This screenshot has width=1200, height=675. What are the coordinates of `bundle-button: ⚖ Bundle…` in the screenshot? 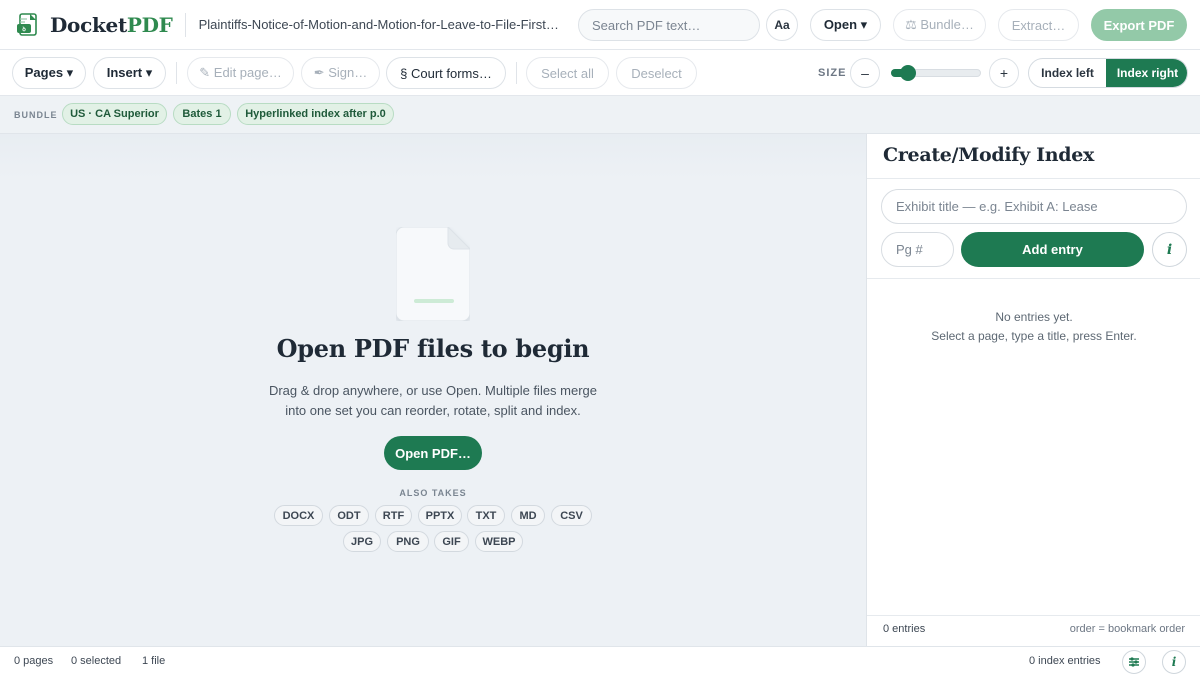 It's located at (939, 25).